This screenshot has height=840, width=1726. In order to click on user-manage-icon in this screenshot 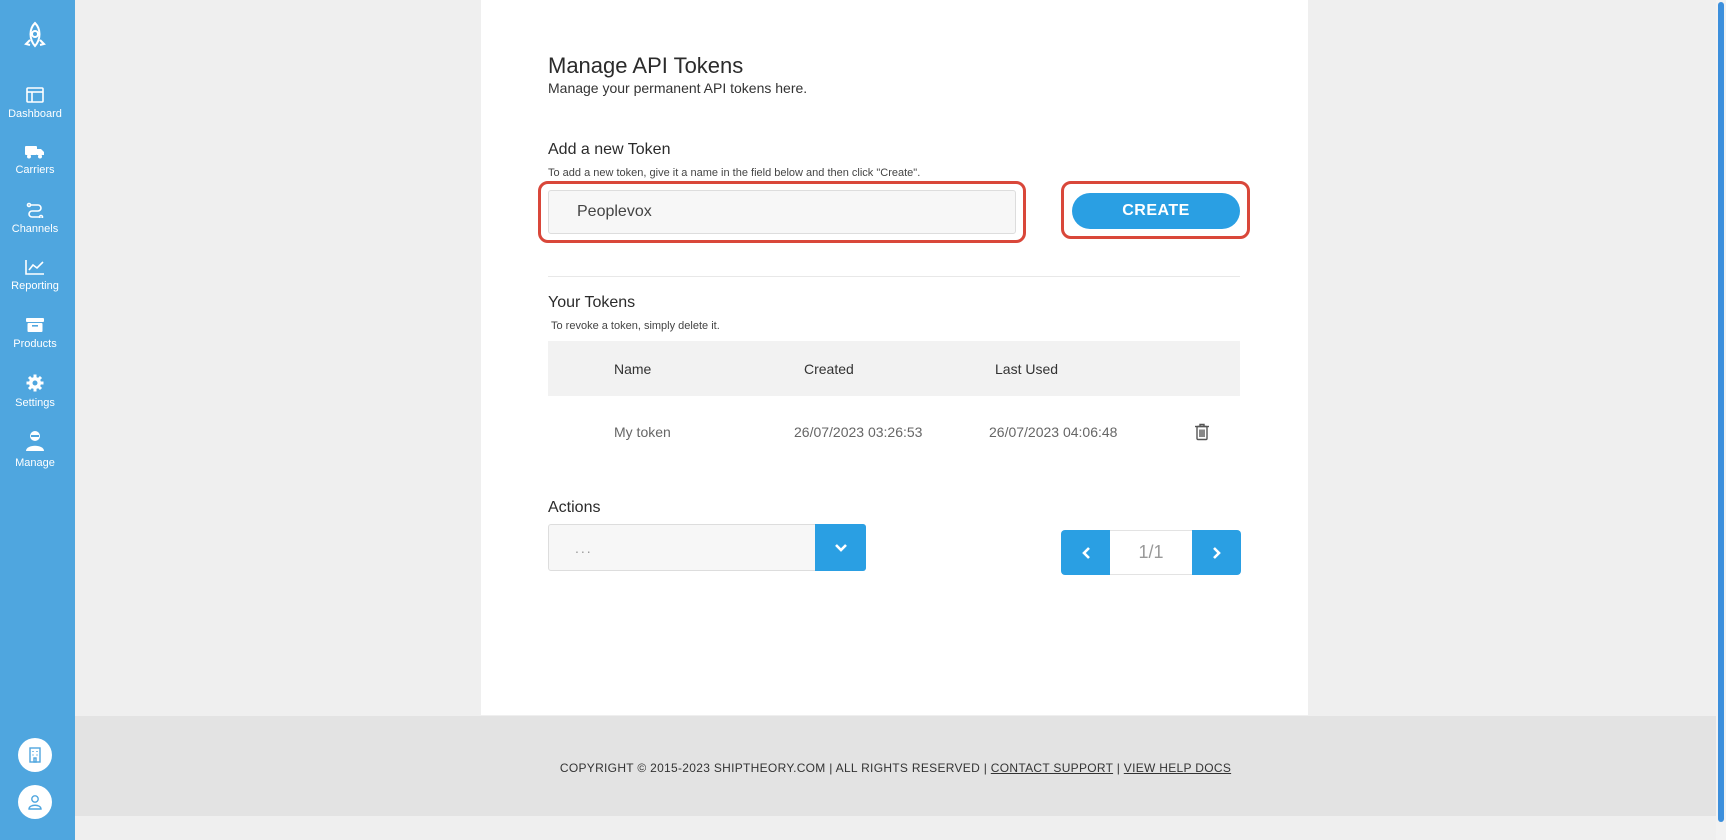, I will do `click(35, 441)`.